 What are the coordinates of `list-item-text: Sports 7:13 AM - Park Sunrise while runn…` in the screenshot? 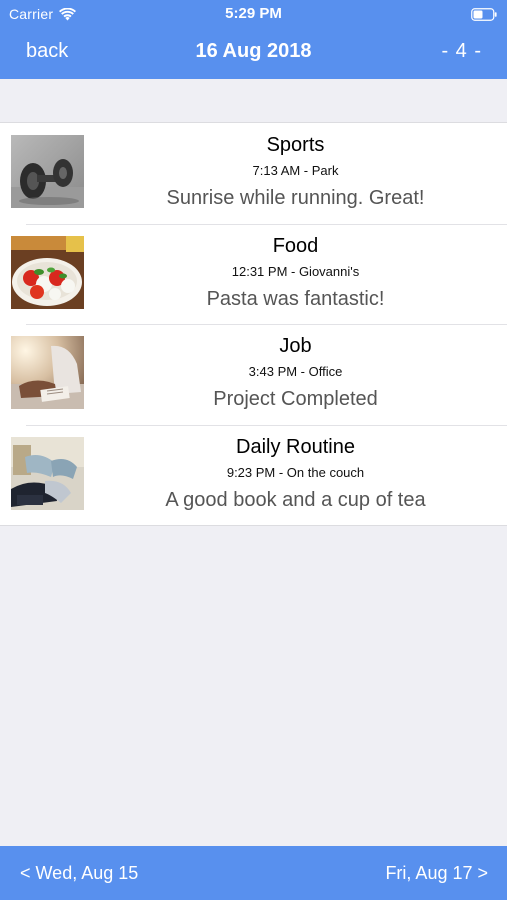 It's located at (295, 166).